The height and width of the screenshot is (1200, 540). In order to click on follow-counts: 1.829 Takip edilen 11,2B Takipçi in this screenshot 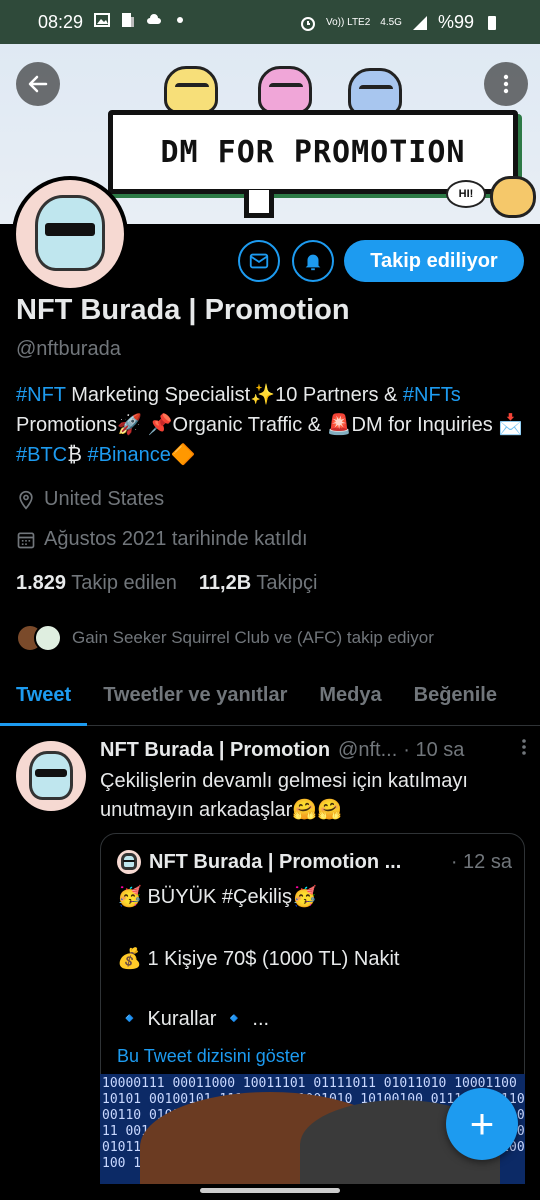, I will do `click(167, 583)`.